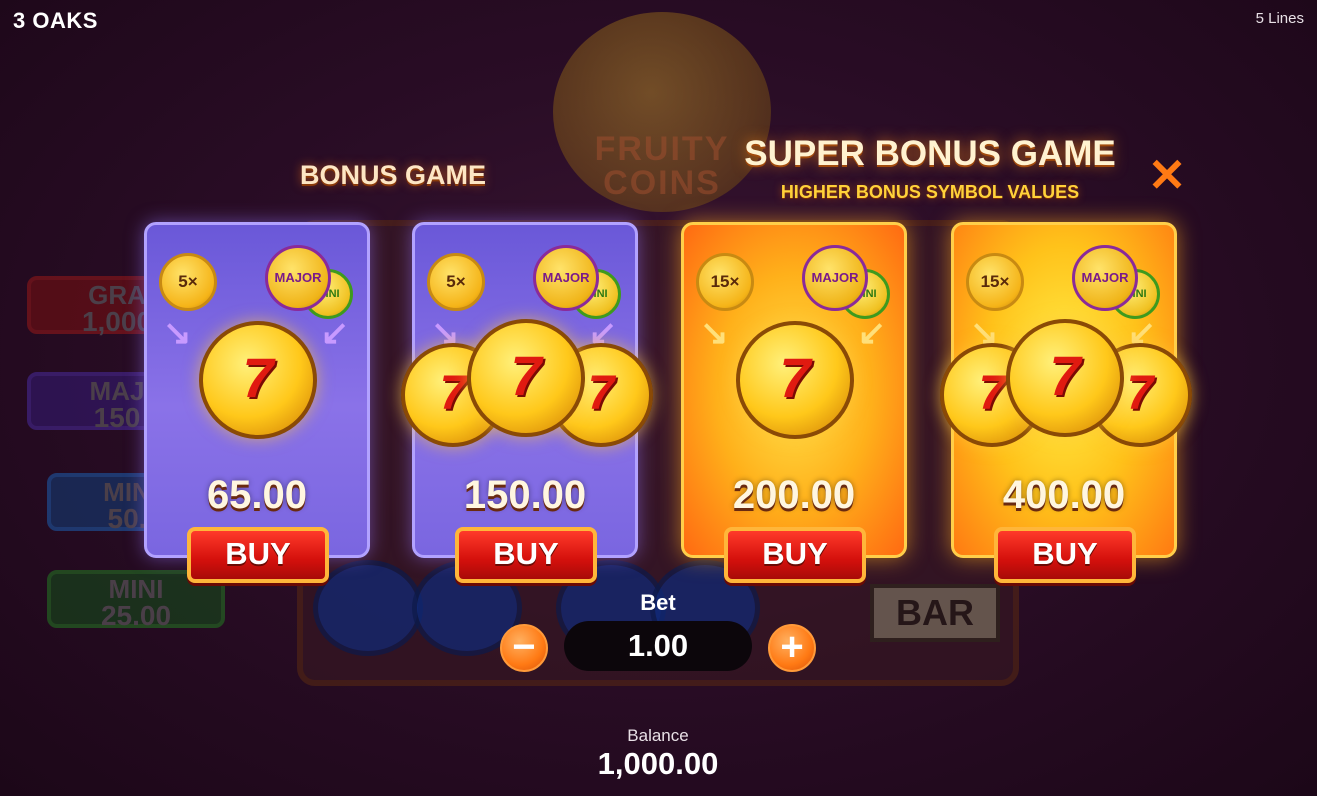 The width and height of the screenshot is (1317, 796). I want to click on jackpot-value: 25.00, so click(136, 615).